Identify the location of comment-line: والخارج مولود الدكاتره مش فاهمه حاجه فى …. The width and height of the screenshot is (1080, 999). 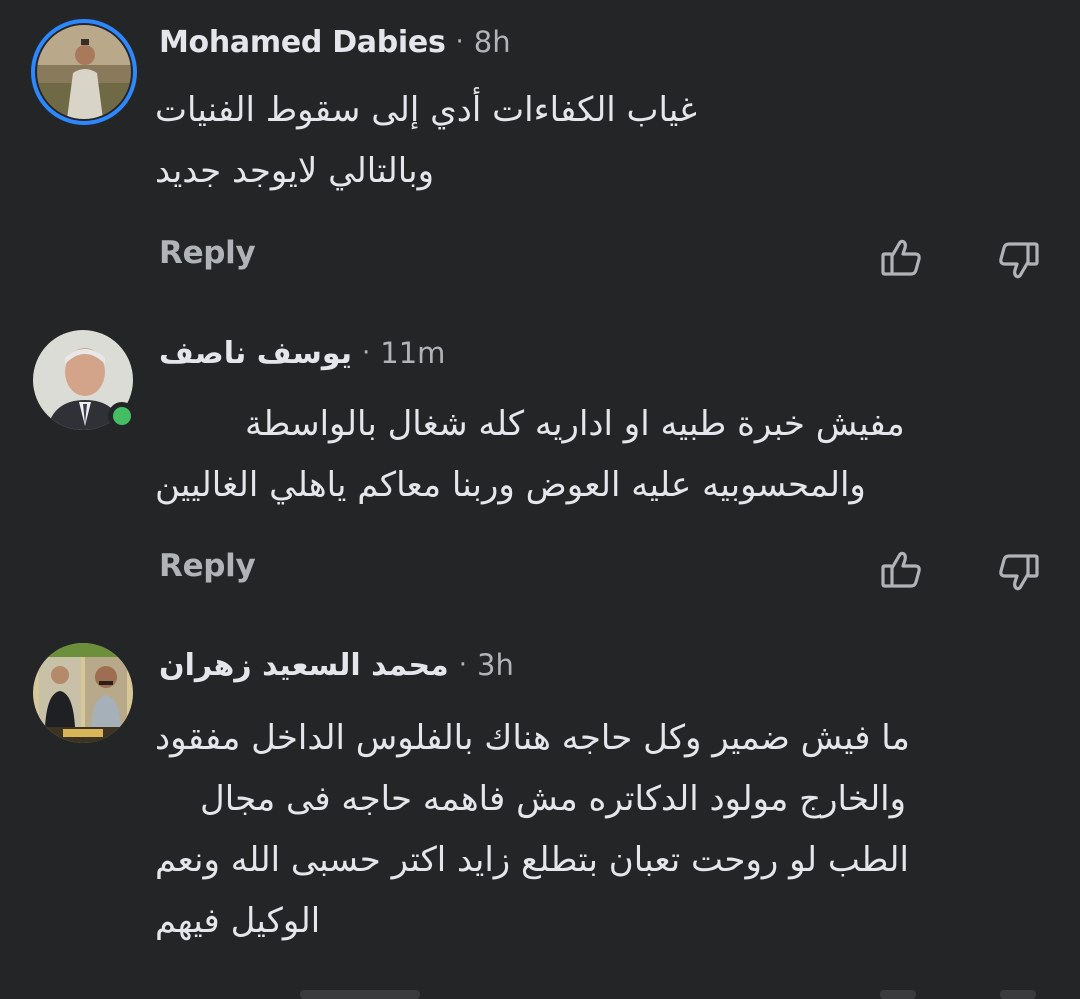
(553, 799).